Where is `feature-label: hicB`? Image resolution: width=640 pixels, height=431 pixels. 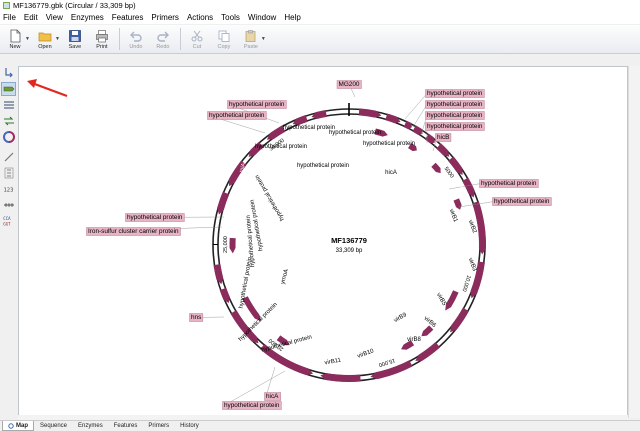 feature-label: hicB is located at coordinates (443, 137).